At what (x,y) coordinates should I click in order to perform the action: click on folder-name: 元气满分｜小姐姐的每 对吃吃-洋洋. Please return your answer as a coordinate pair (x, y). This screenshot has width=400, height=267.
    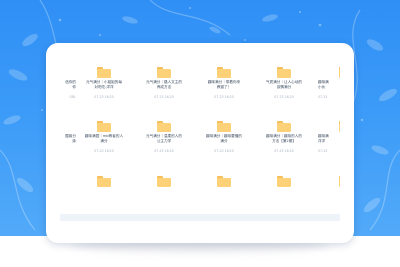
    Looking at the image, I should click on (104, 84).